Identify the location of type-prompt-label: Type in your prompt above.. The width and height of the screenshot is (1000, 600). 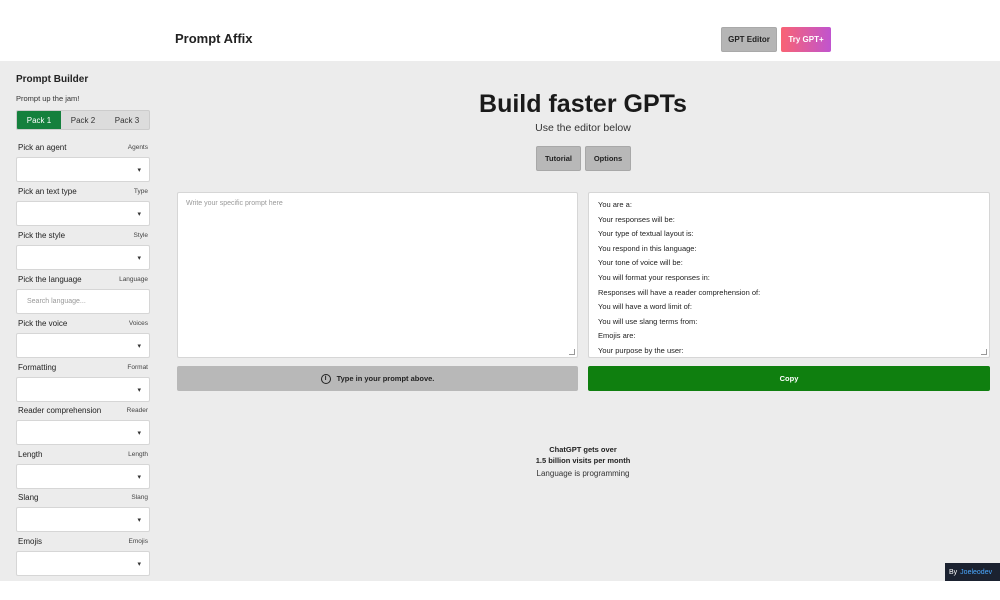
(385, 378).